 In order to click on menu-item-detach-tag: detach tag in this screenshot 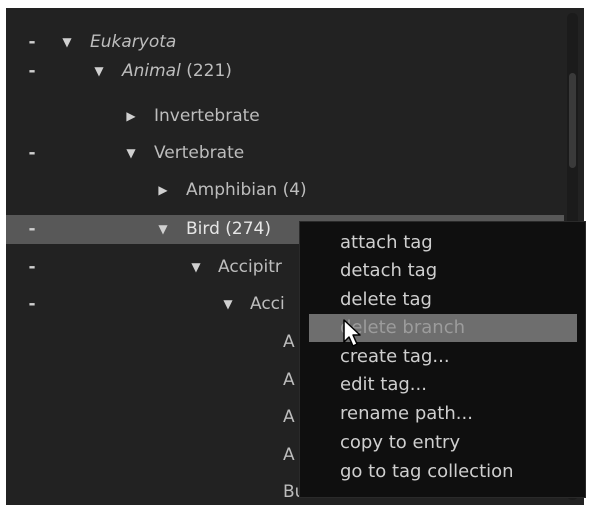, I will do `click(442, 271)`.